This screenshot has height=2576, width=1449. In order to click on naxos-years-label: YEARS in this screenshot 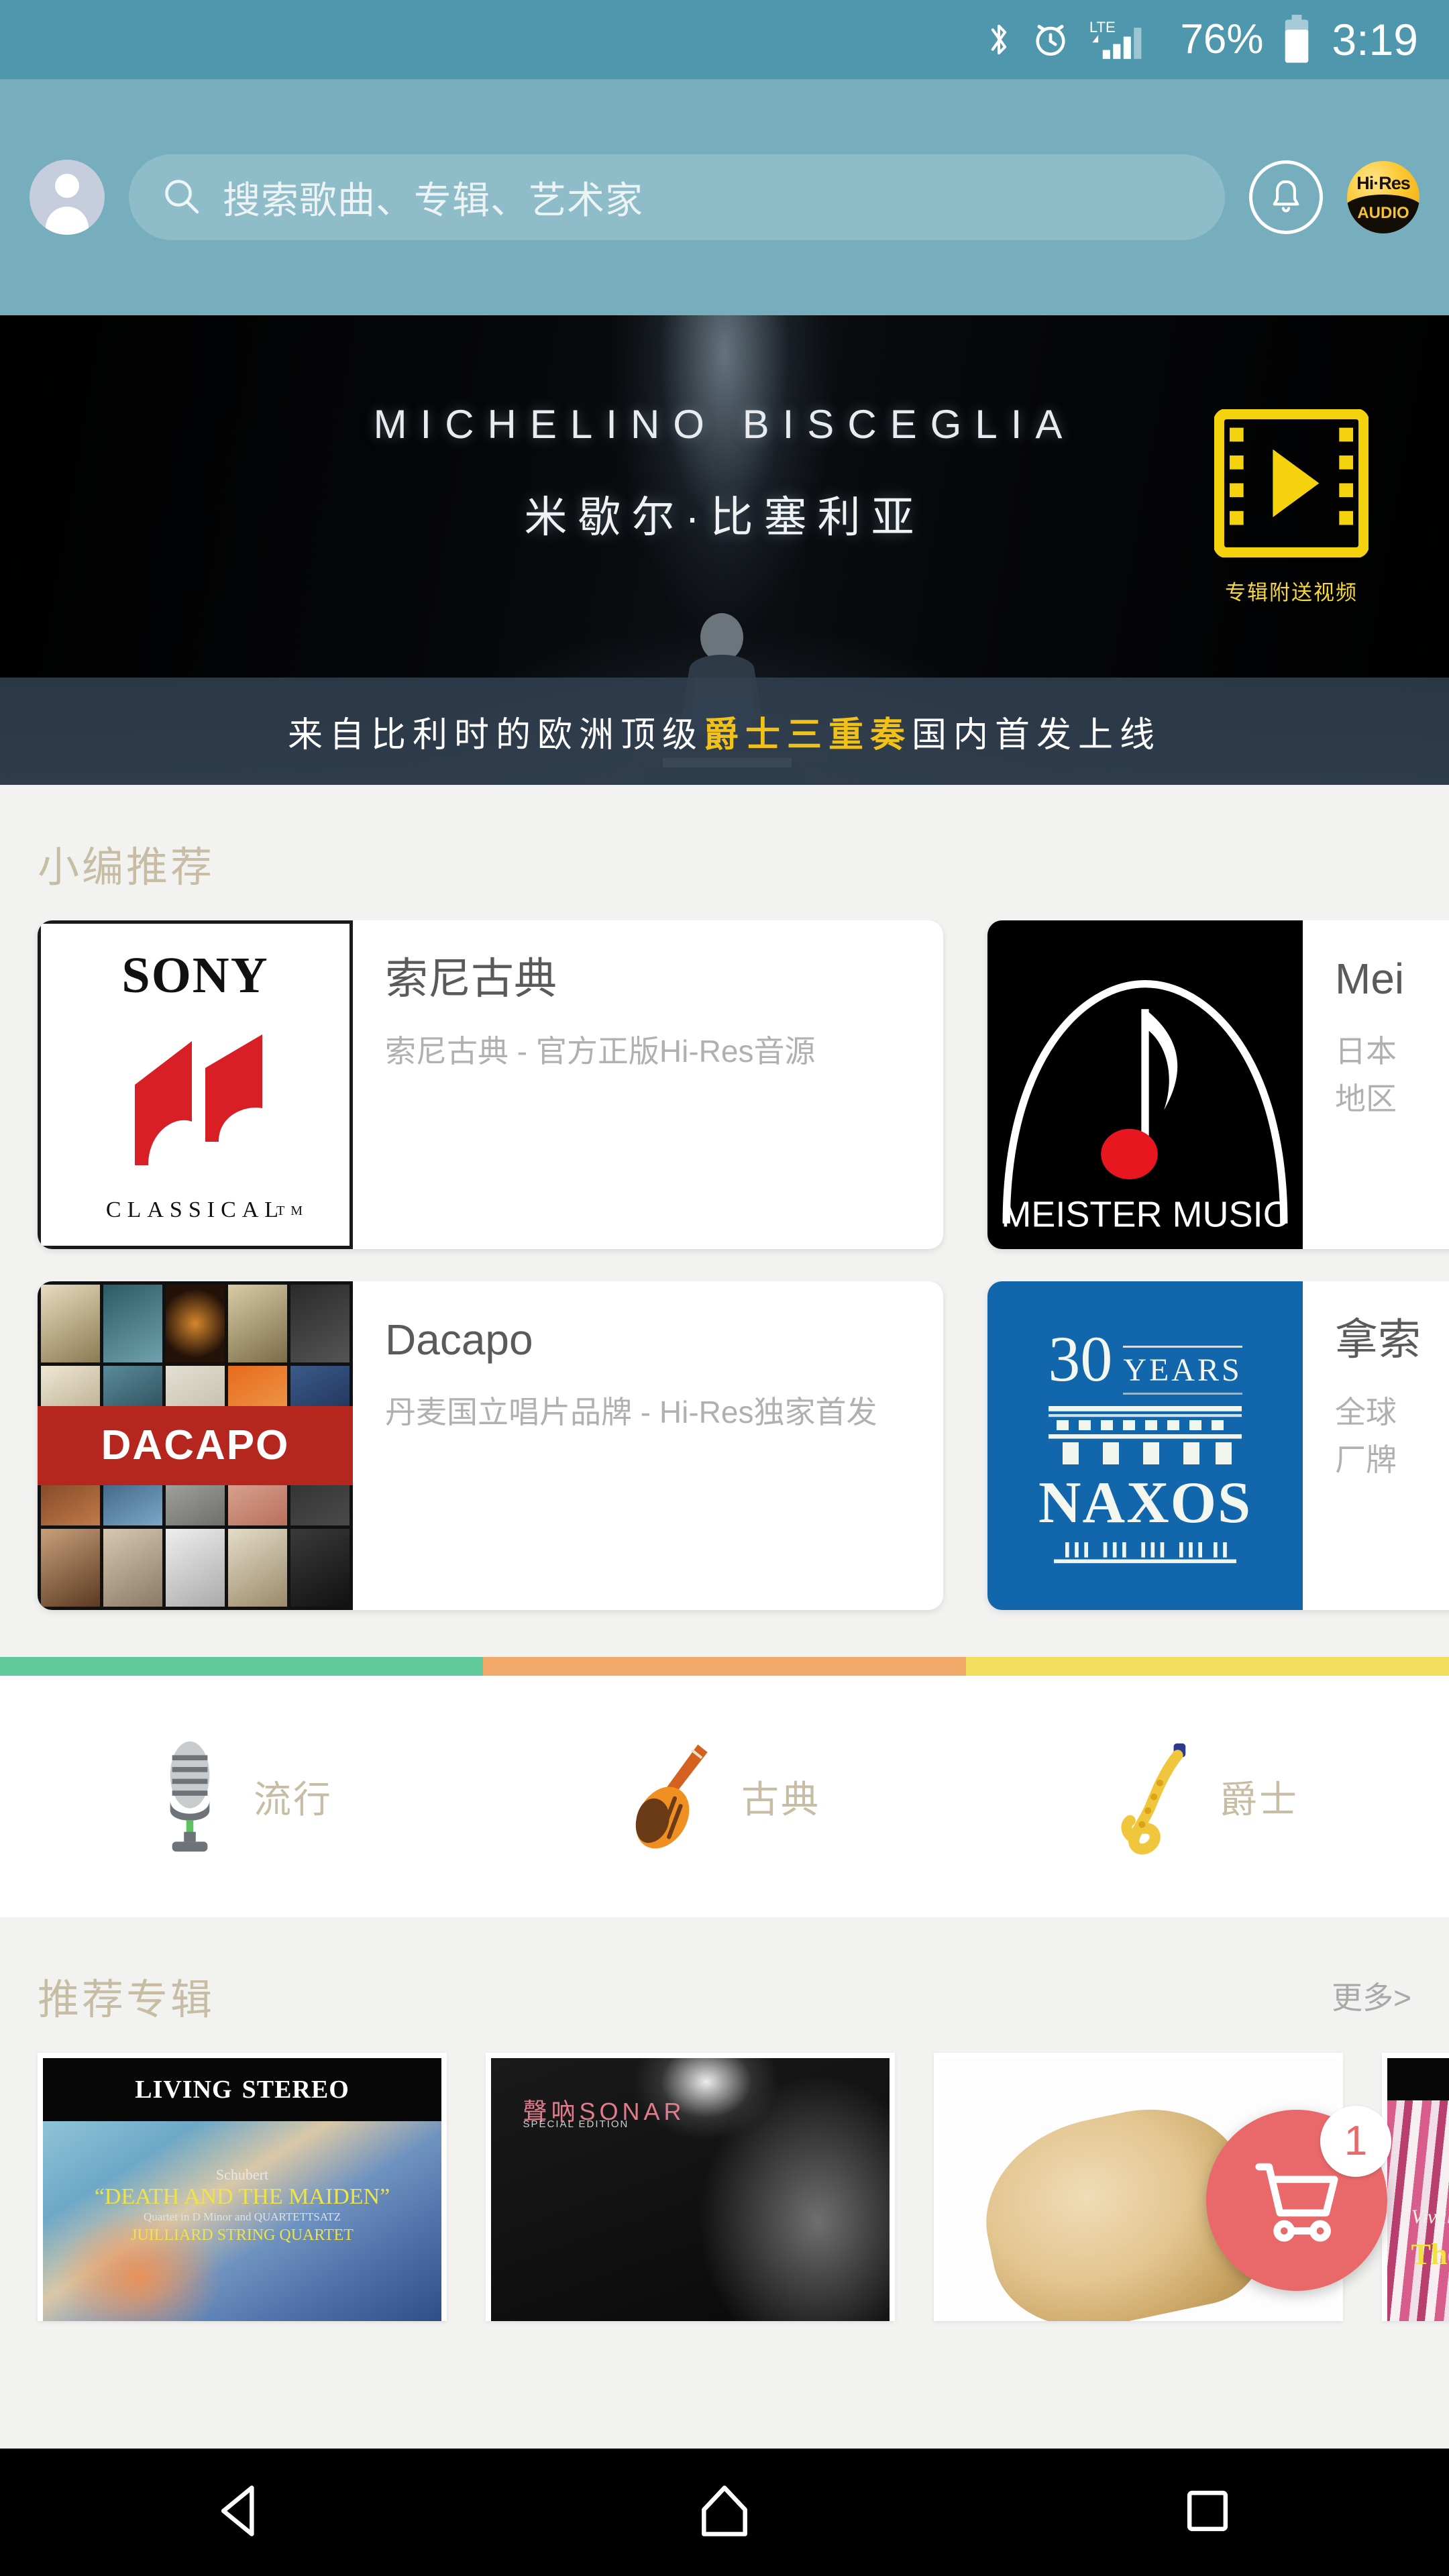, I will do `click(1182, 1370)`.